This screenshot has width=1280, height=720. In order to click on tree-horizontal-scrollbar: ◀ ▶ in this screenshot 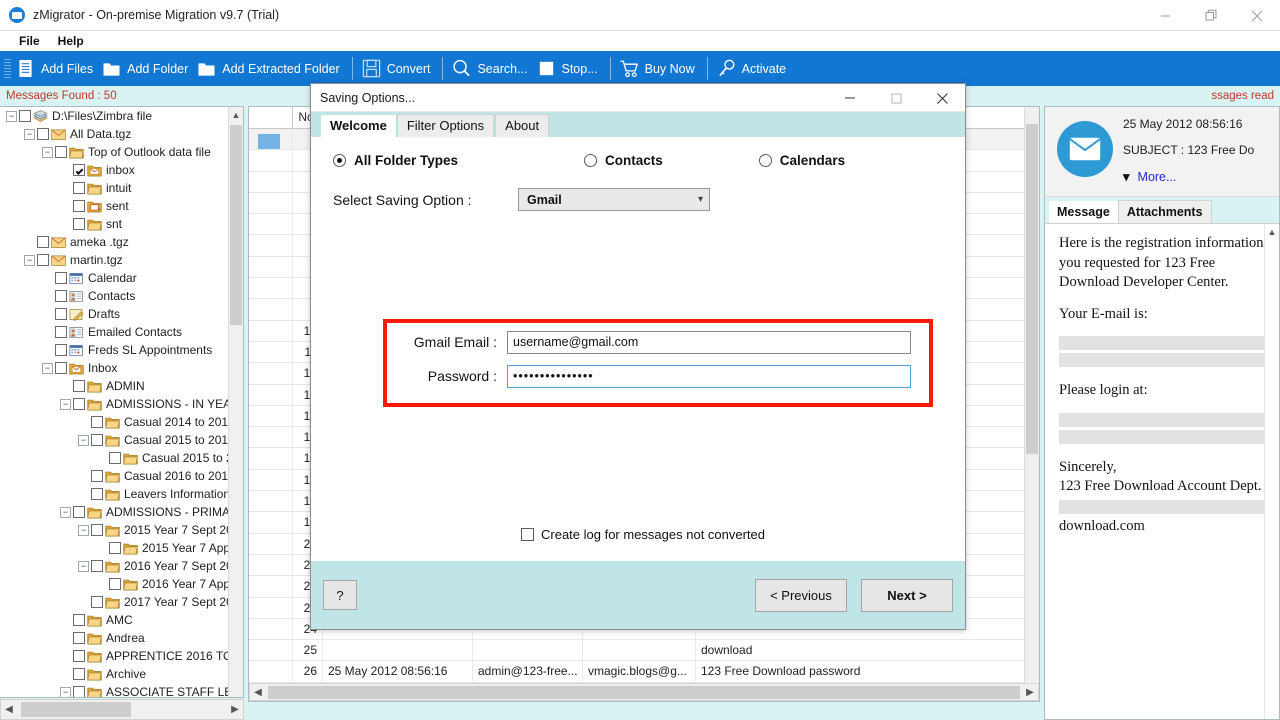, I will do `click(122, 709)`.